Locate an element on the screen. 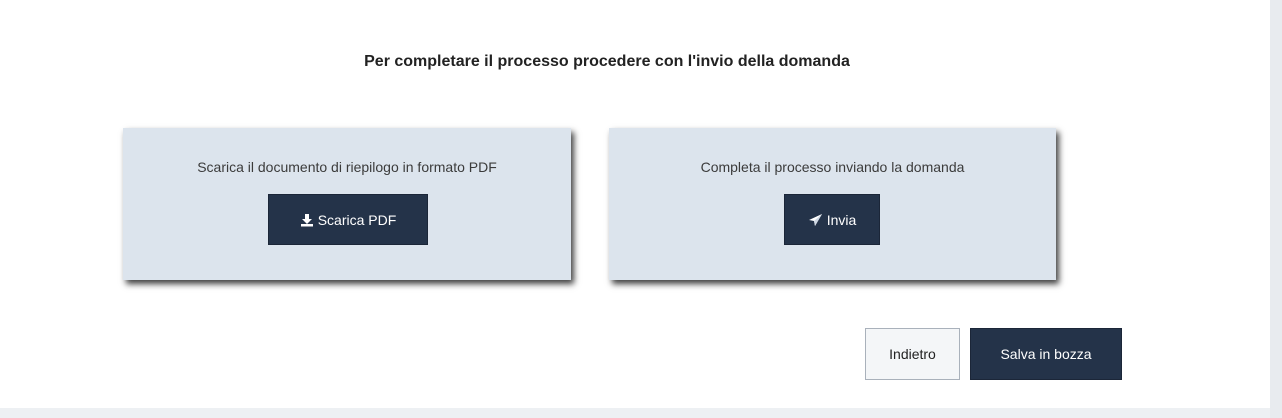  download-pdf-label: Scarica PDF is located at coordinates (357, 219).